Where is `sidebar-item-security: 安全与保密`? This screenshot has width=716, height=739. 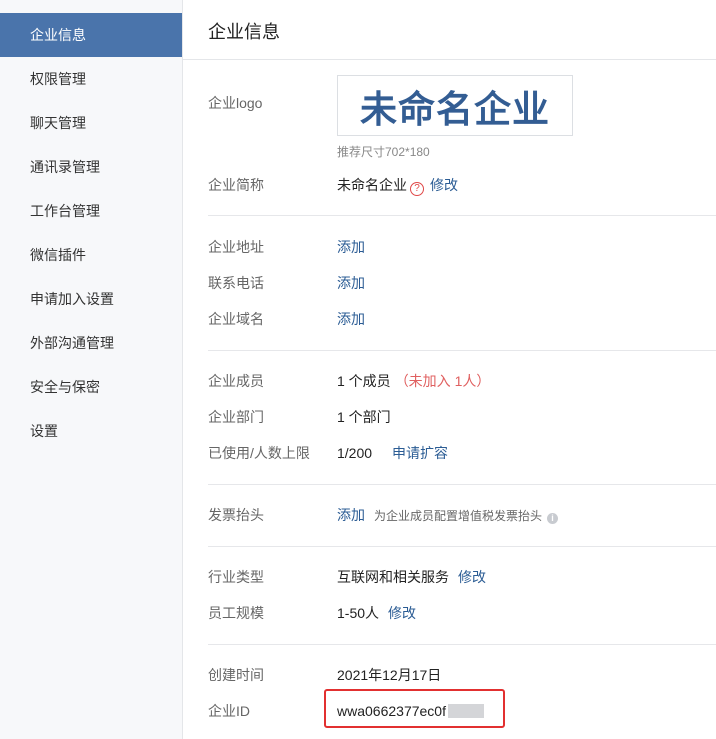 sidebar-item-security: 安全与保密 is located at coordinates (91, 387).